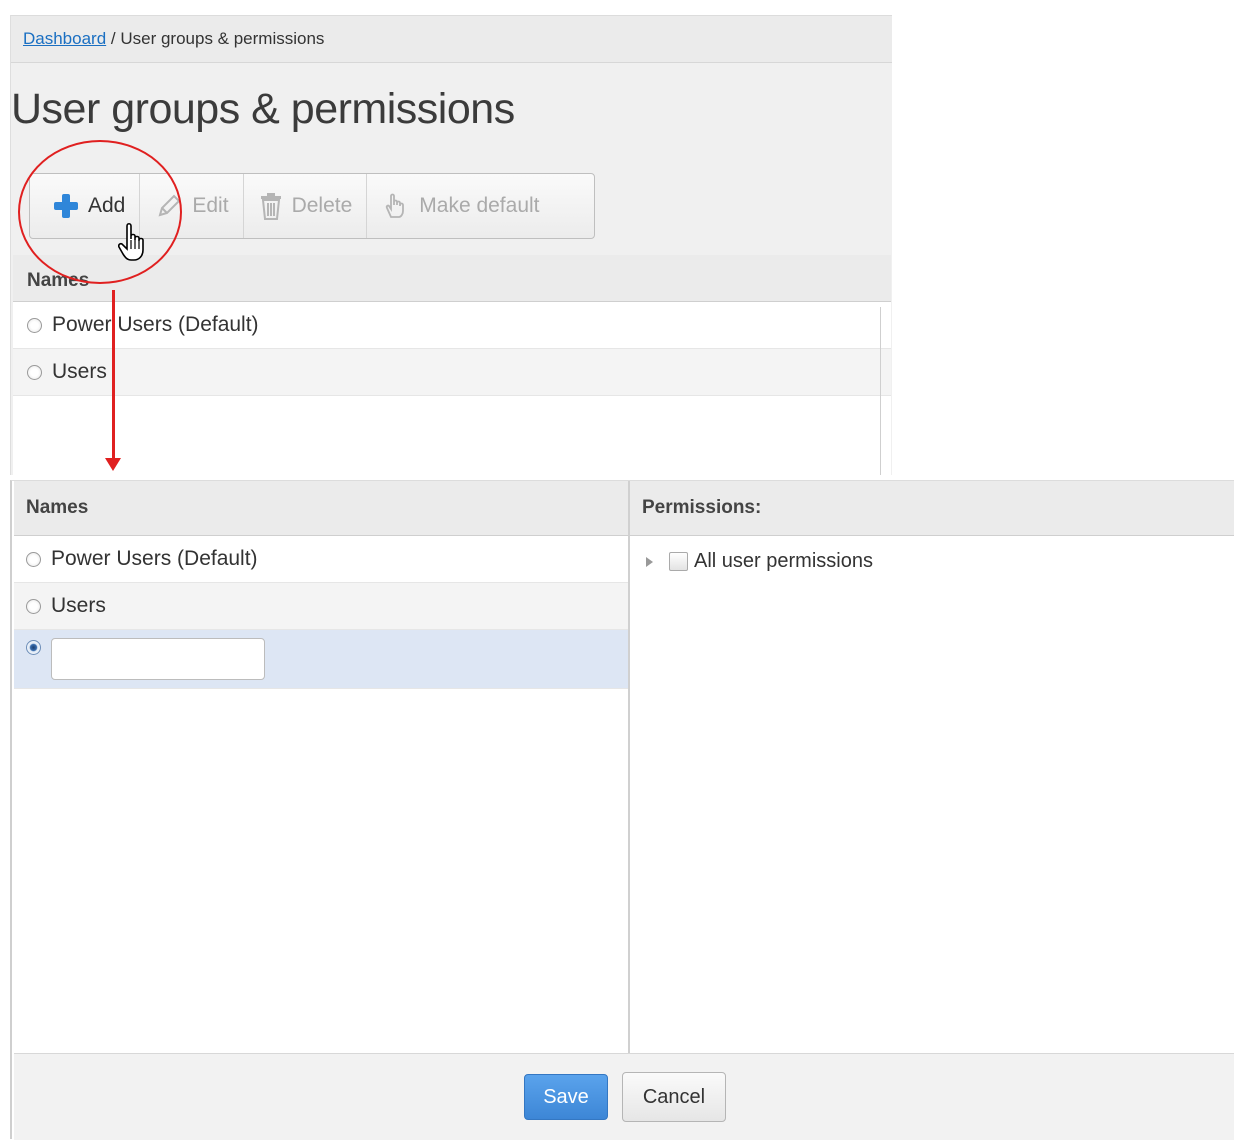 The image size is (1234, 1140). What do you see at coordinates (210, 205) in the screenshot?
I see `edit-label: Edit` at bounding box center [210, 205].